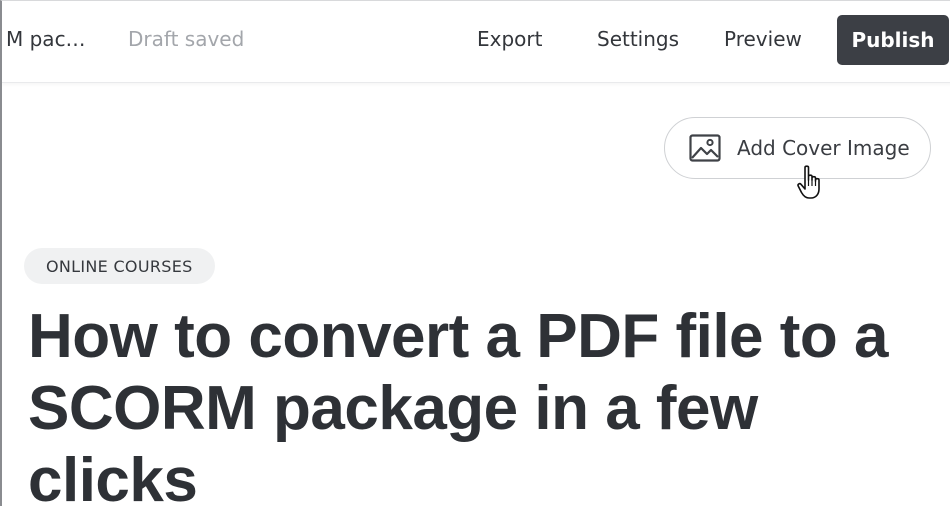 This screenshot has height=506, width=950. Describe the element at coordinates (119, 266) in the screenshot. I see `category-chip: ONLINE COURSES` at that location.